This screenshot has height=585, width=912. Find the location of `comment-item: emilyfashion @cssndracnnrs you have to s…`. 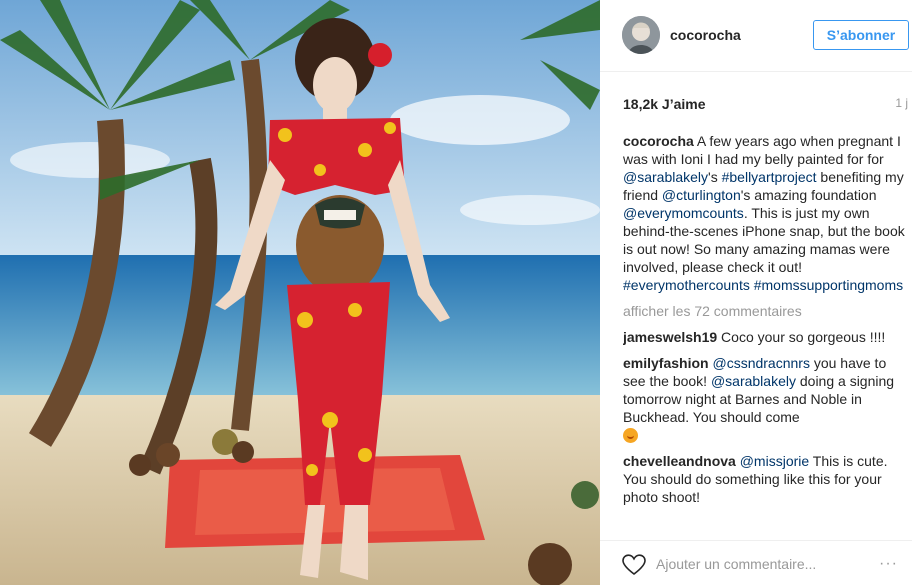

comment-item: emilyfashion @cssndracnnrs you have to s… is located at coordinates (764, 399).